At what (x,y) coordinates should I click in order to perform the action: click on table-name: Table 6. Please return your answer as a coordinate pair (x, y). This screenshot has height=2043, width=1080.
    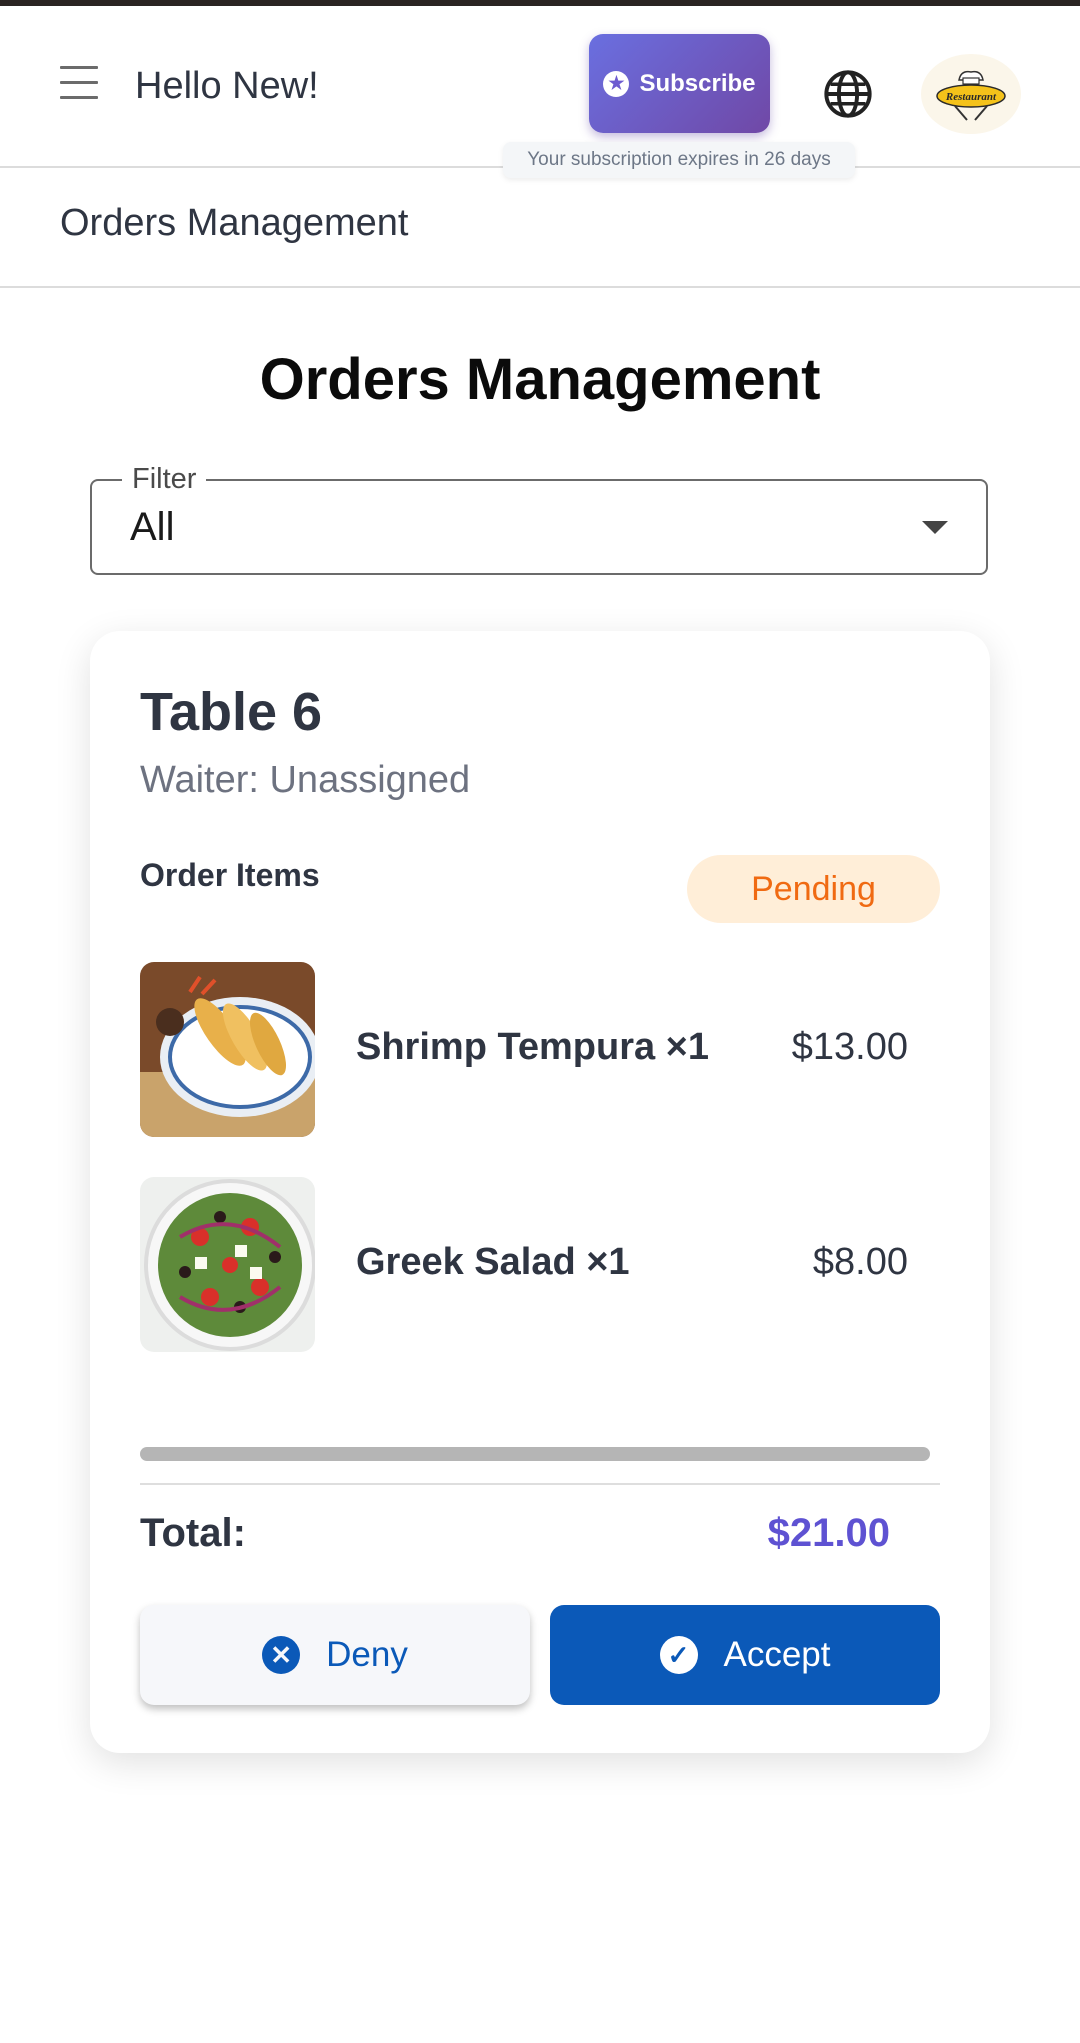
    Looking at the image, I should click on (231, 712).